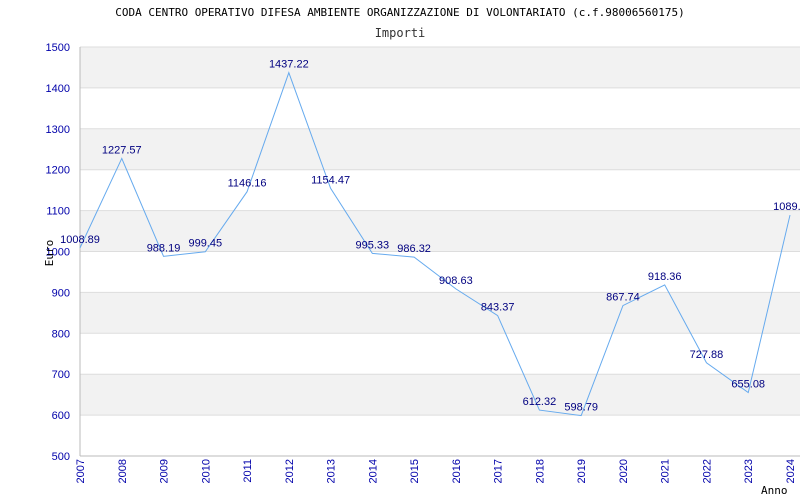 The image size is (800, 500). What do you see at coordinates (540, 471) in the screenshot?
I see `x-tick-label: 2018` at bounding box center [540, 471].